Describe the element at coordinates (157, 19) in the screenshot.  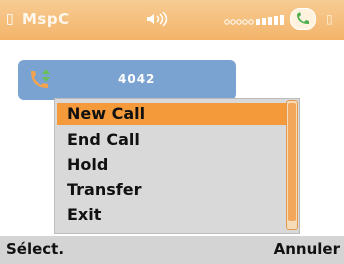
I see `speaker-icon` at that location.